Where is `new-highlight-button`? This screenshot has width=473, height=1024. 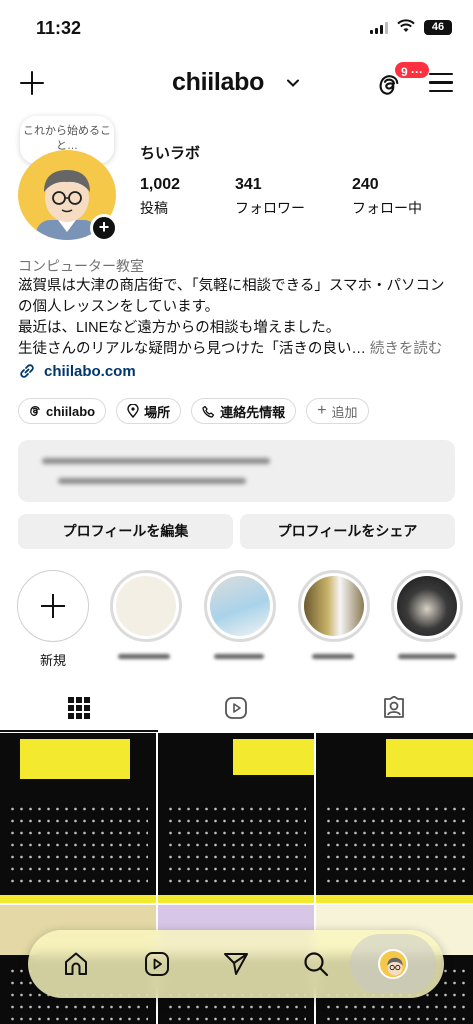
new-highlight-button is located at coordinates (53, 606).